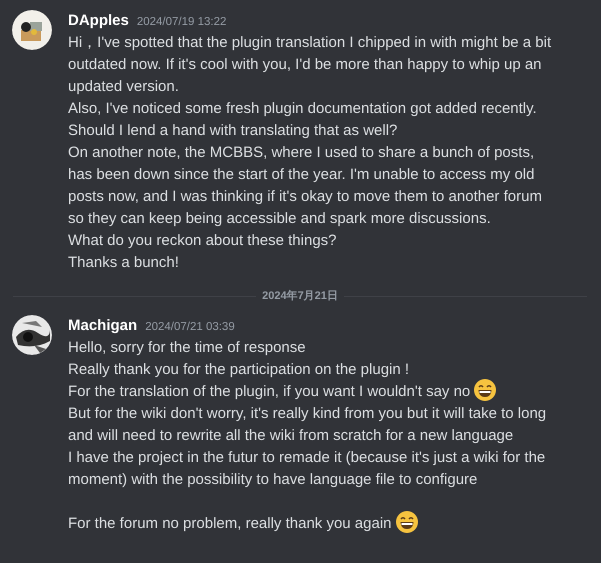 The image size is (601, 563). I want to click on message-text: On another note, the MCBBS, where I used to share a bunch of posts, has been down since the start of the year. I'm unable to access my old posts now, and I was thinking if it's okay to move them to another forum so they can keep being accessible and spark more discussions., so click(305, 185).